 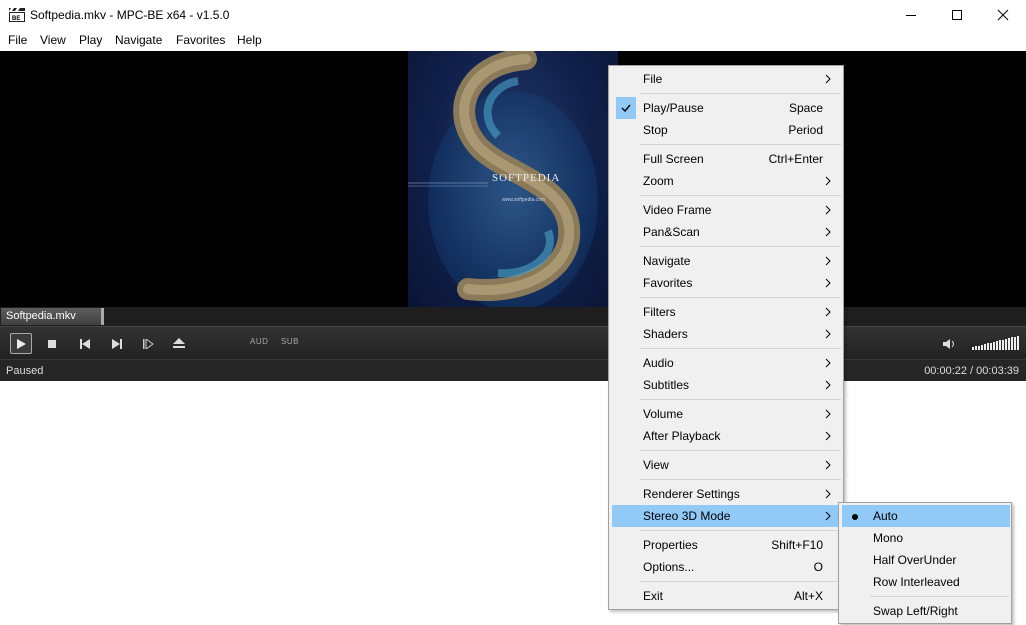 I want to click on menu-view: View, so click(x=53, y=40).